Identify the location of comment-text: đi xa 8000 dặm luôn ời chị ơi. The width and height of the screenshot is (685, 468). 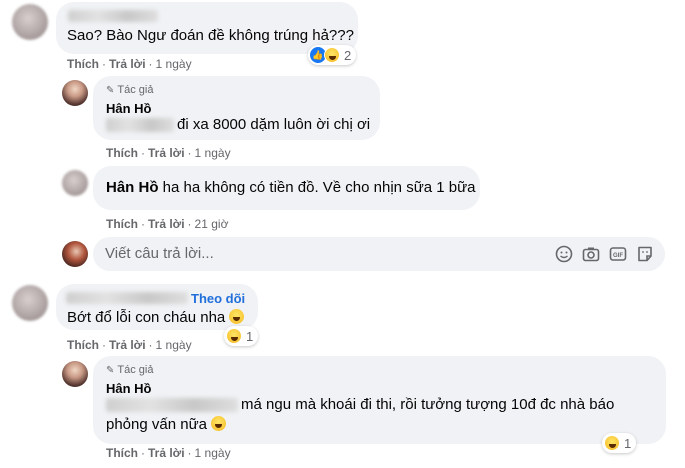
(274, 124).